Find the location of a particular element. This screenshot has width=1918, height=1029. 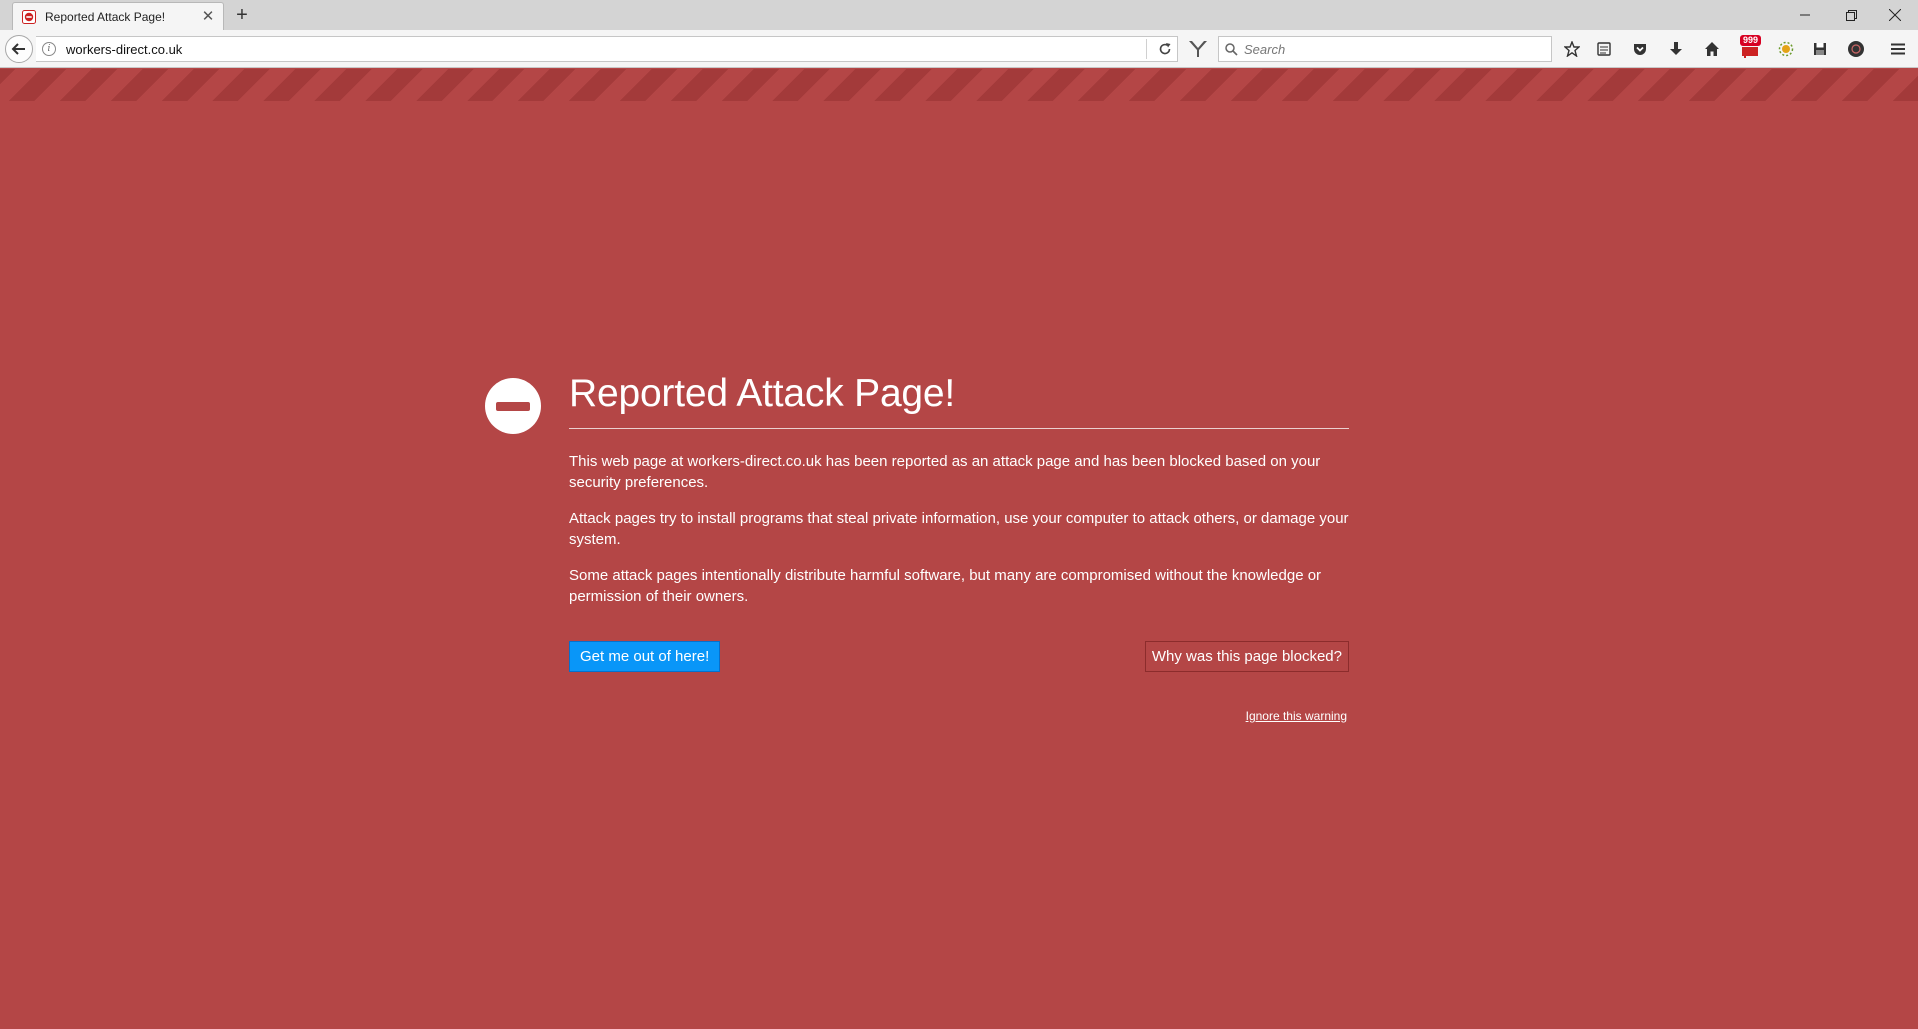

star-icon is located at coordinates (1572, 49).